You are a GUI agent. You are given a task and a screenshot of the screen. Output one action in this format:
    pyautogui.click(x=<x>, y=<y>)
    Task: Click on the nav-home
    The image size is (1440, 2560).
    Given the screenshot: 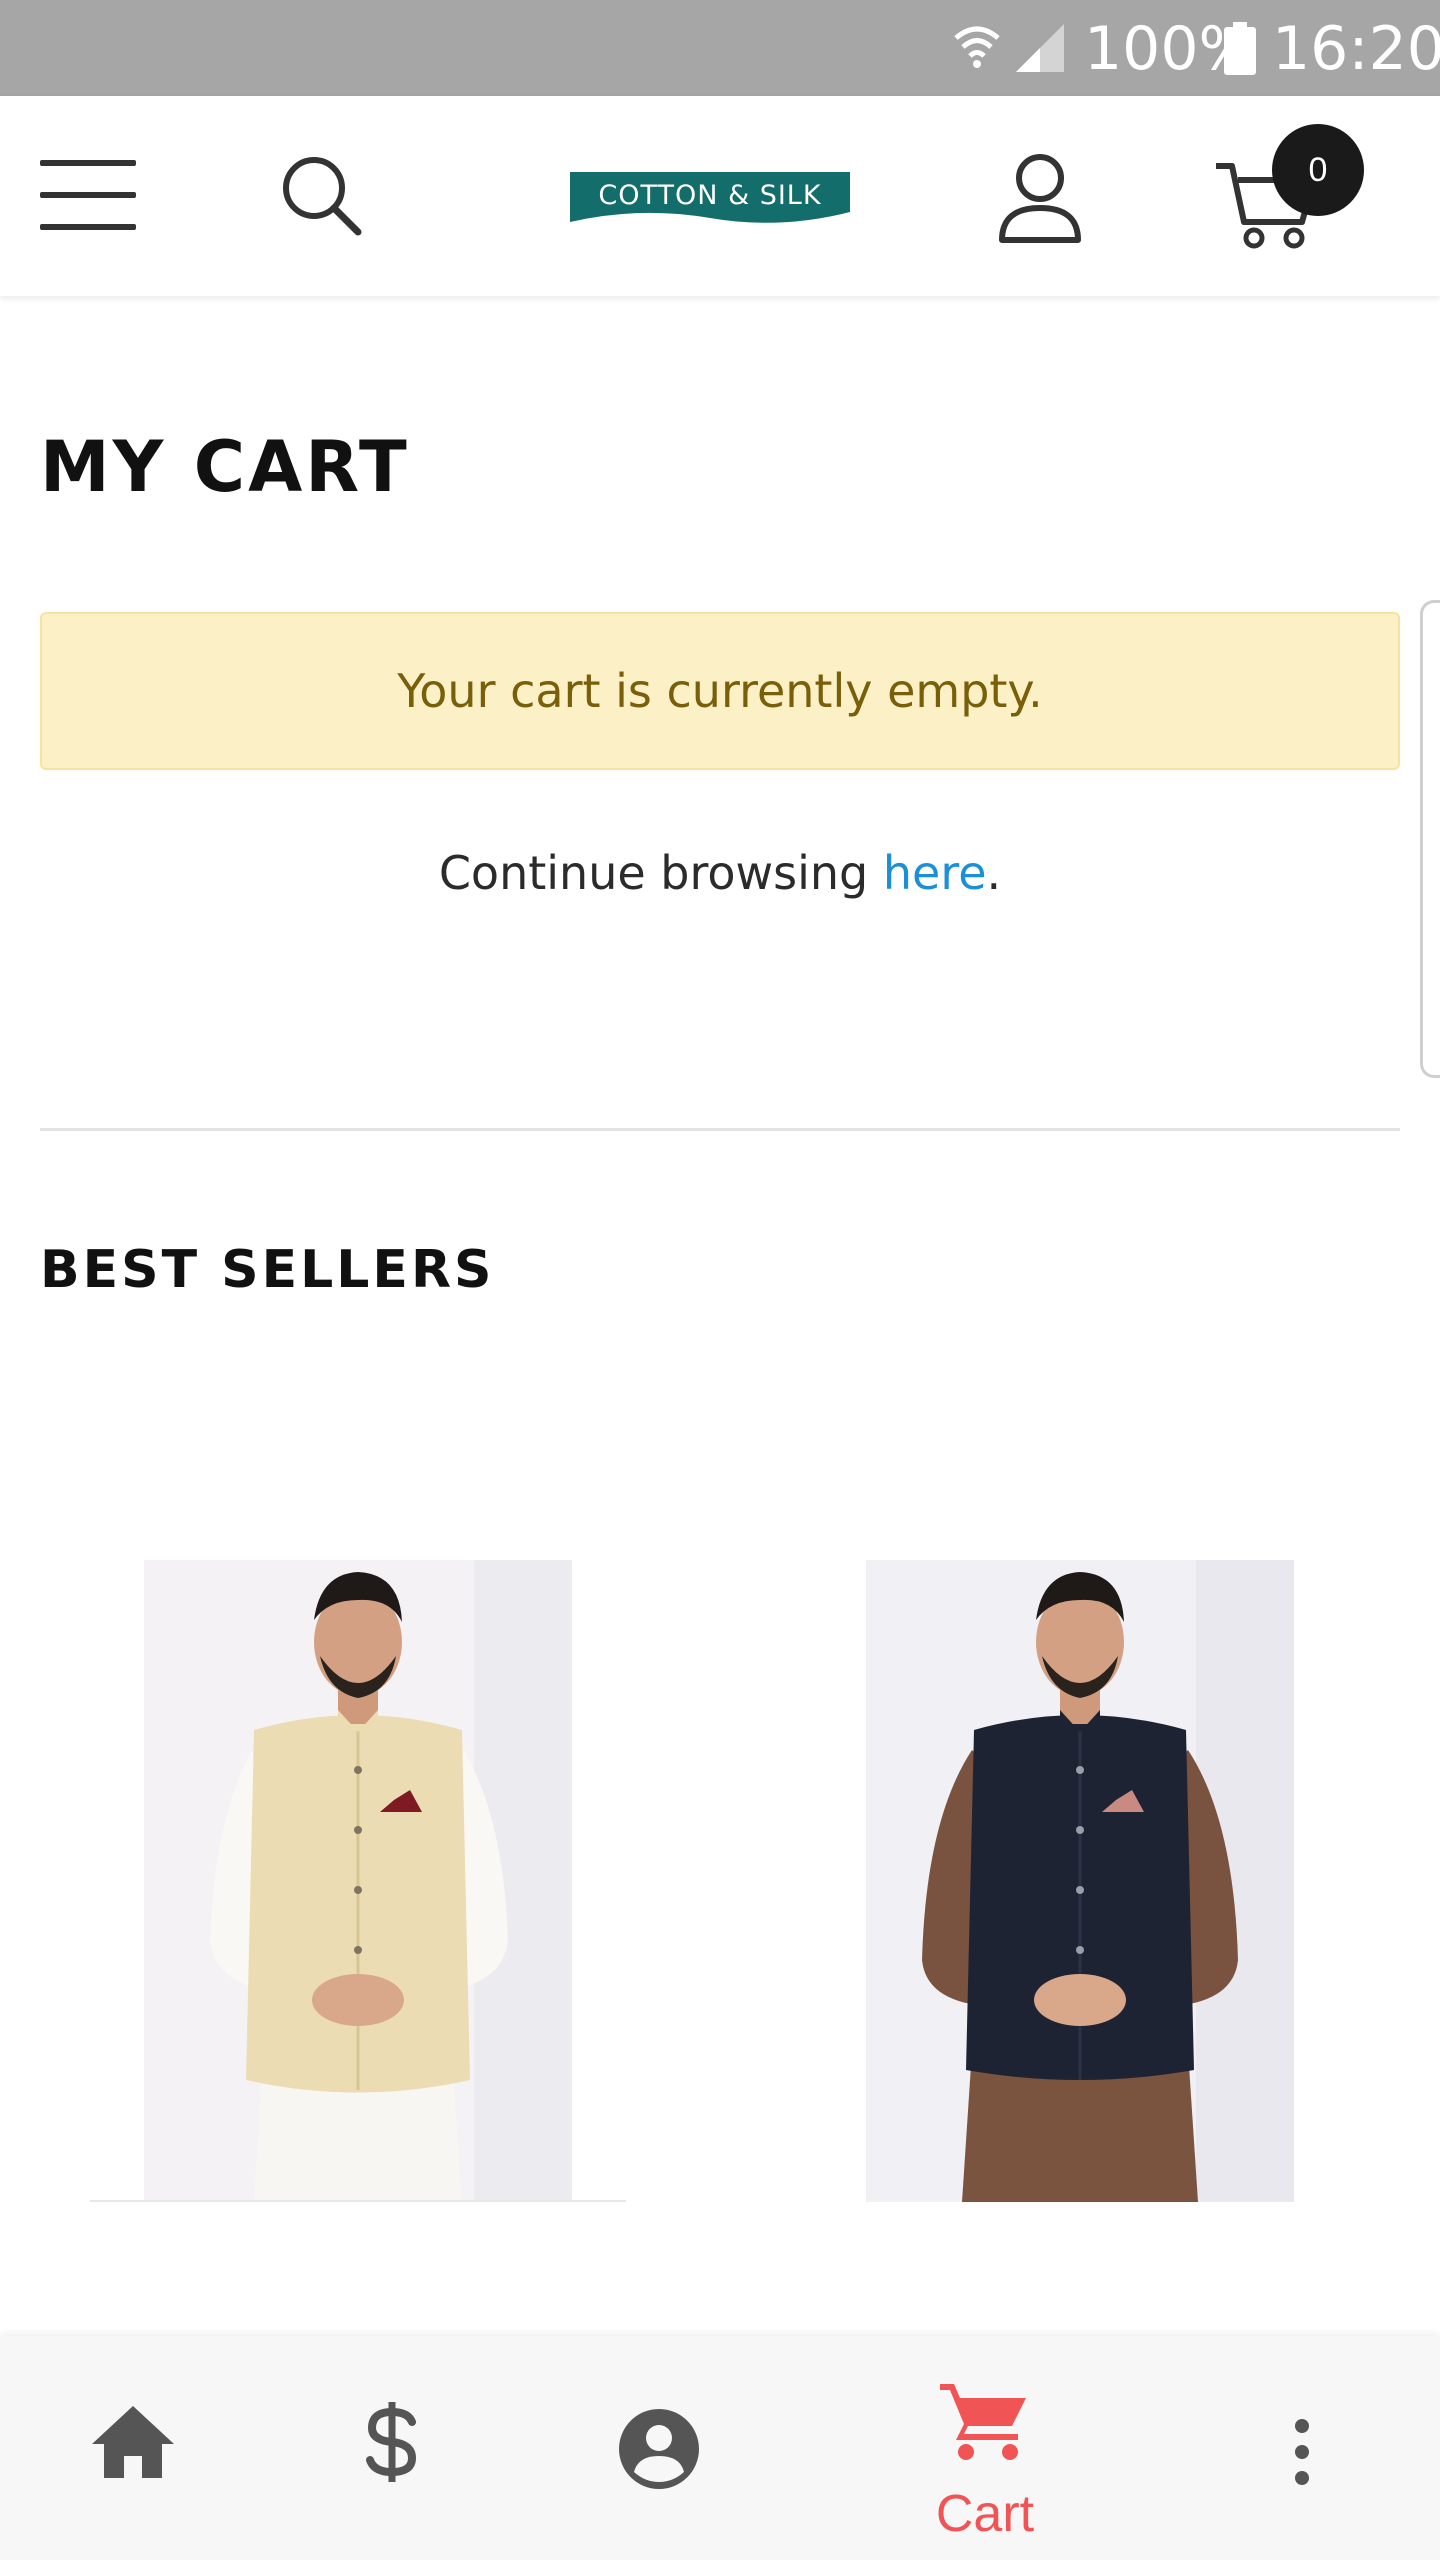 What is the action you would take?
    pyautogui.click(x=135, y=2448)
    